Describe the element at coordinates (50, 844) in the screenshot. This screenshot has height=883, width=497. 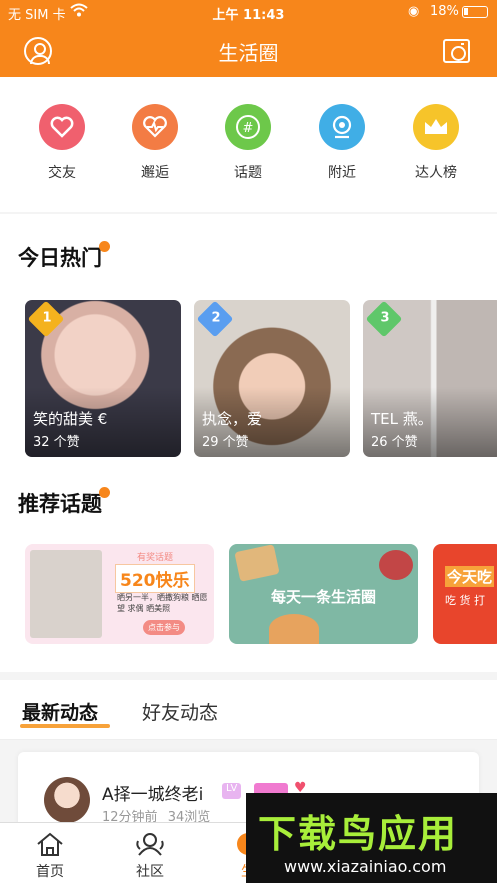
I see `home-icon` at that location.